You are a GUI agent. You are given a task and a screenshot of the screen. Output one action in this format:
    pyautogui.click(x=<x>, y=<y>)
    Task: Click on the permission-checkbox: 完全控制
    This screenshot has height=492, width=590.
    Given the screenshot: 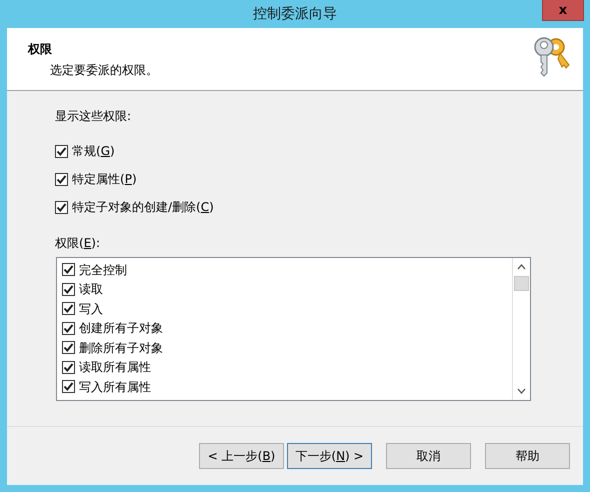 What is the action you would take?
    pyautogui.click(x=287, y=270)
    